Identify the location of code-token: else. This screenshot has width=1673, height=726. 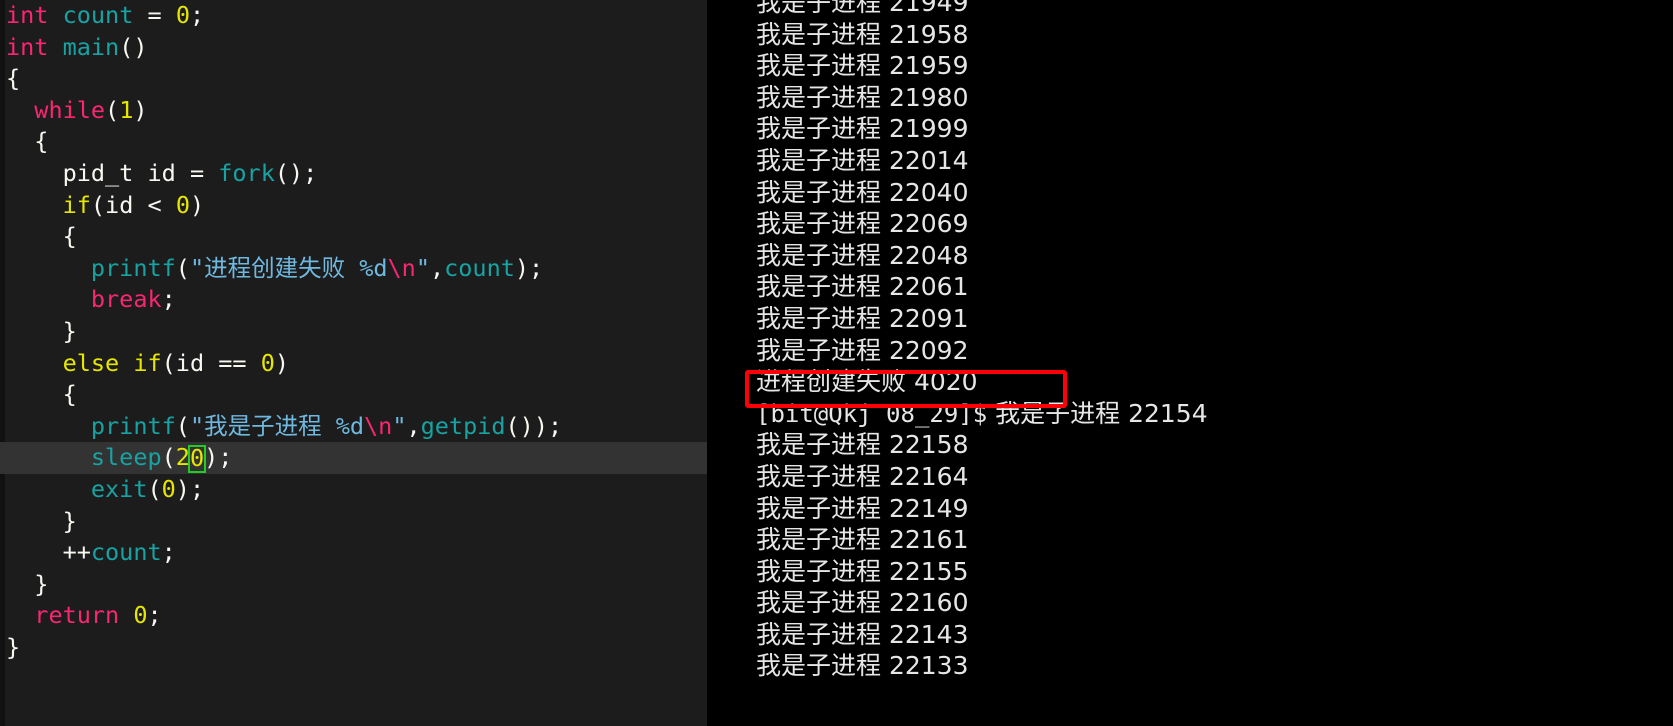
(91, 362).